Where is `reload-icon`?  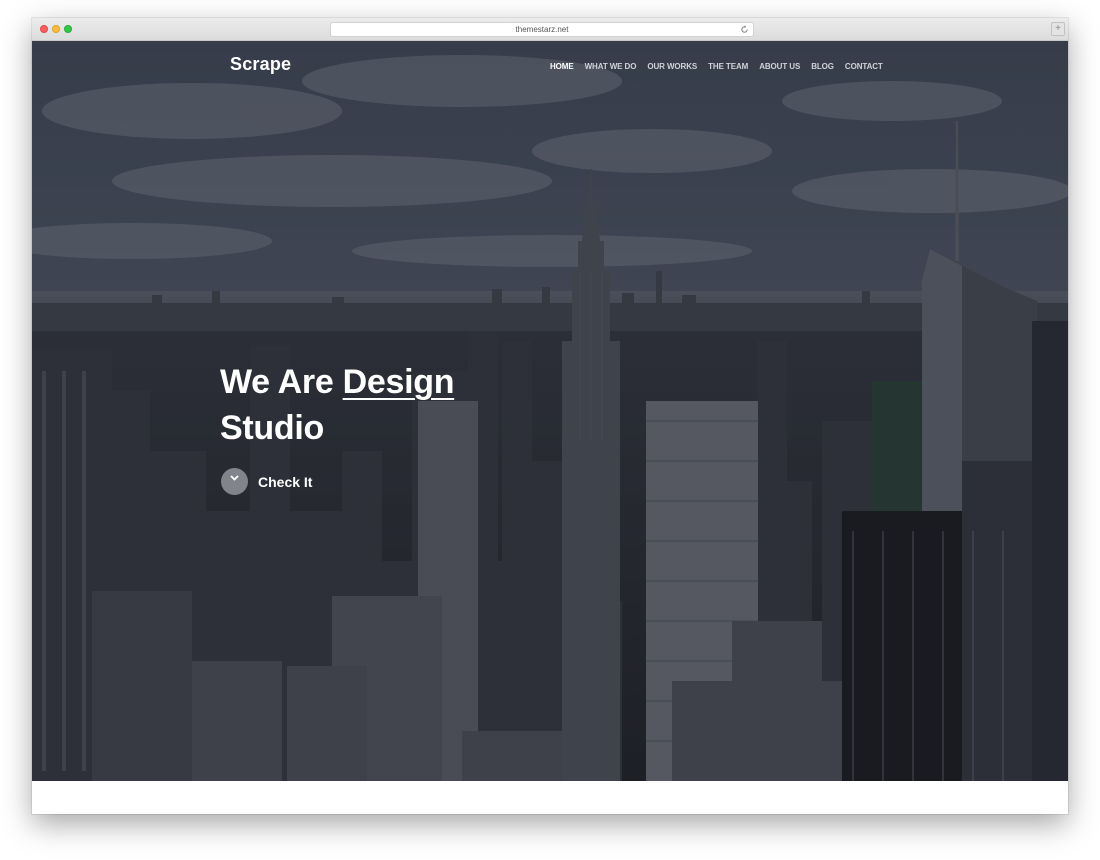
reload-icon is located at coordinates (744, 29).